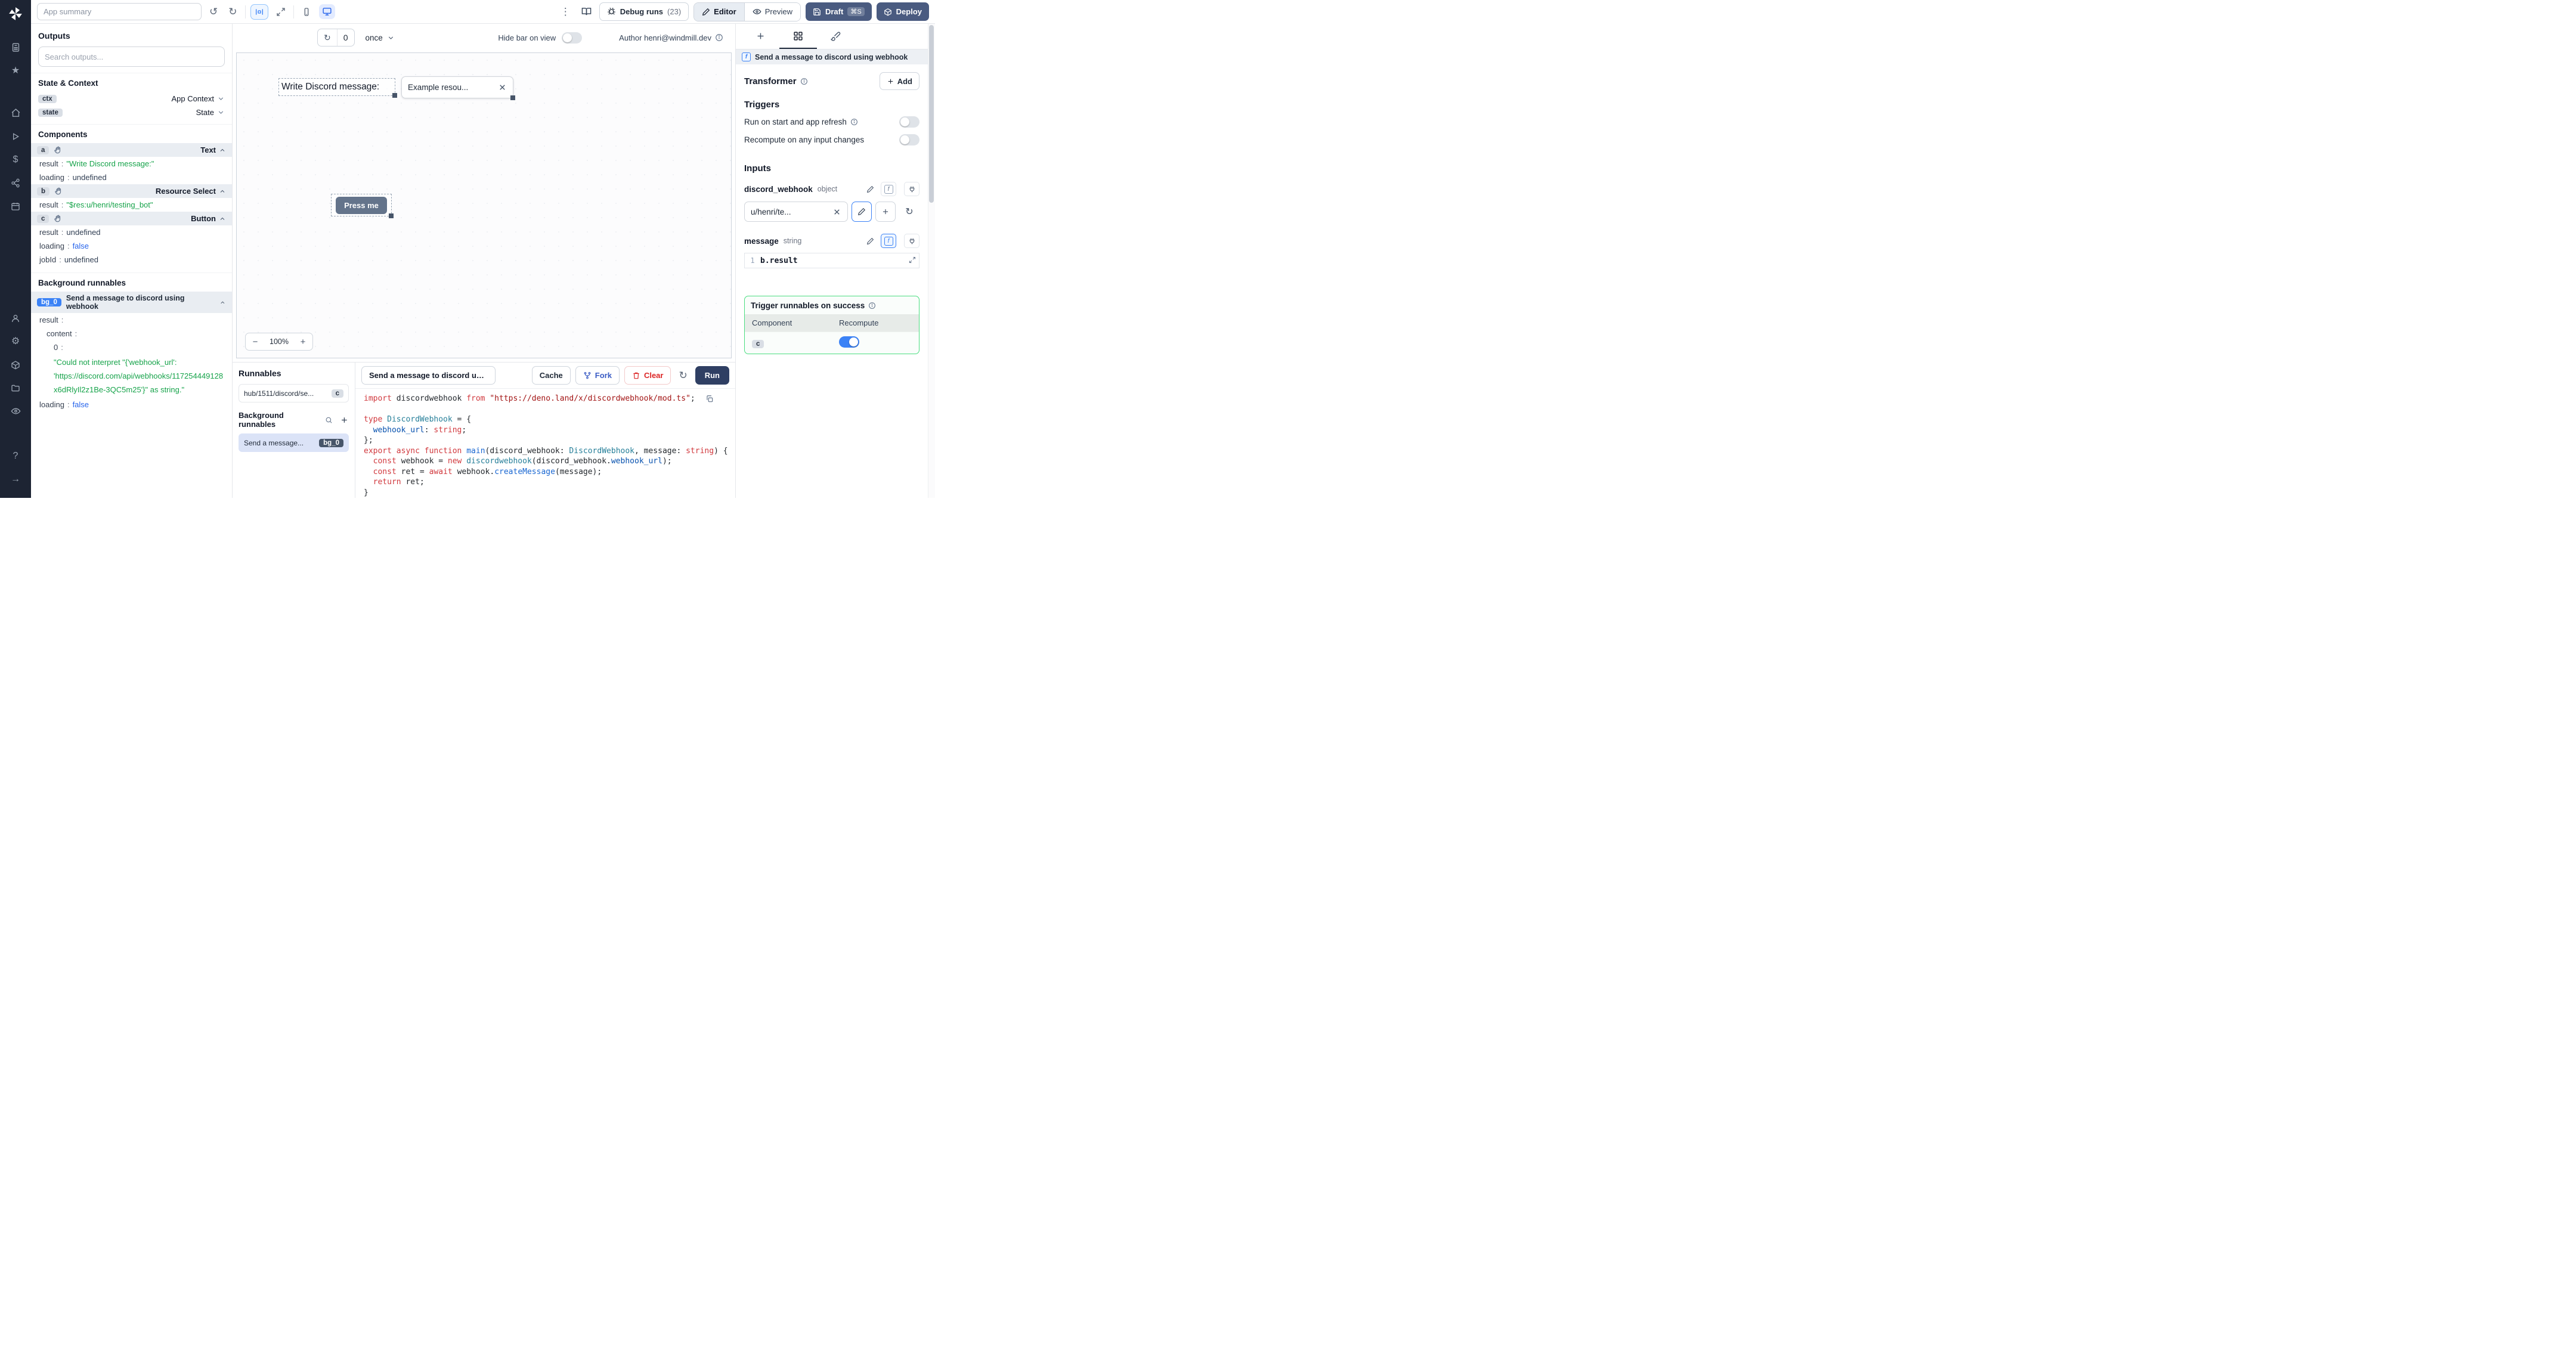  Describe the element at coordinates (16, 182) in the screenshot. I see `flows-share-icon` at that location.